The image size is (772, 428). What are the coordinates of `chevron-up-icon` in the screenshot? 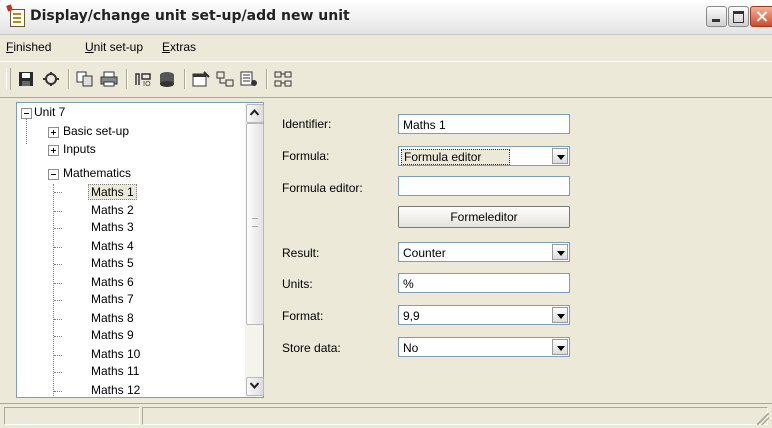 It's located at (254, 112).